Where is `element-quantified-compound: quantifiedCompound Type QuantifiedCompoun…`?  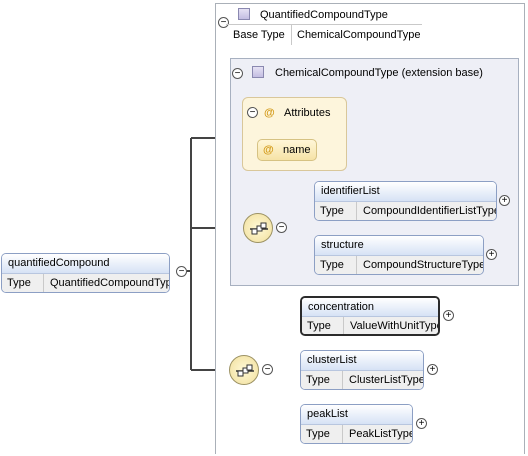
element-quantified-compound: quantifiedCompound Type QuantifiedCompoun… is located at coordinates (85, 273).